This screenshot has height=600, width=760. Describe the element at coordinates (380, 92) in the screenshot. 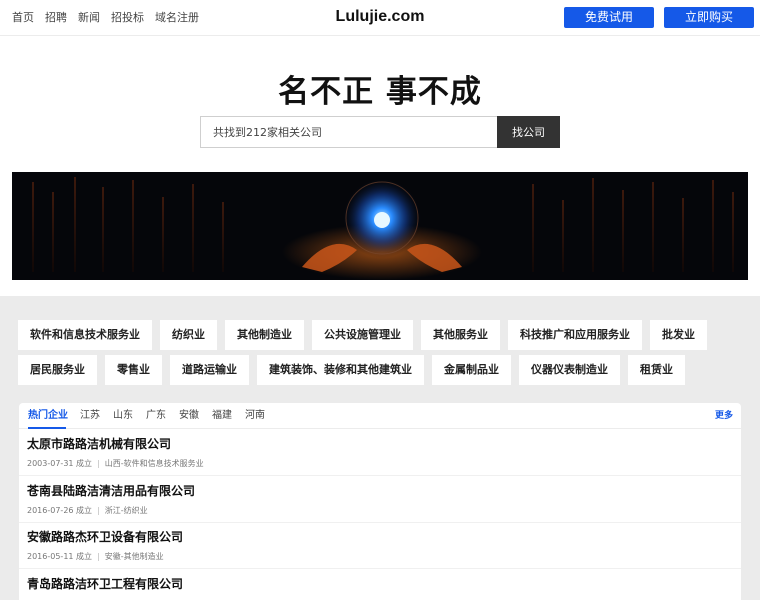

I see `page-title: 名不正 事不成` at that location.